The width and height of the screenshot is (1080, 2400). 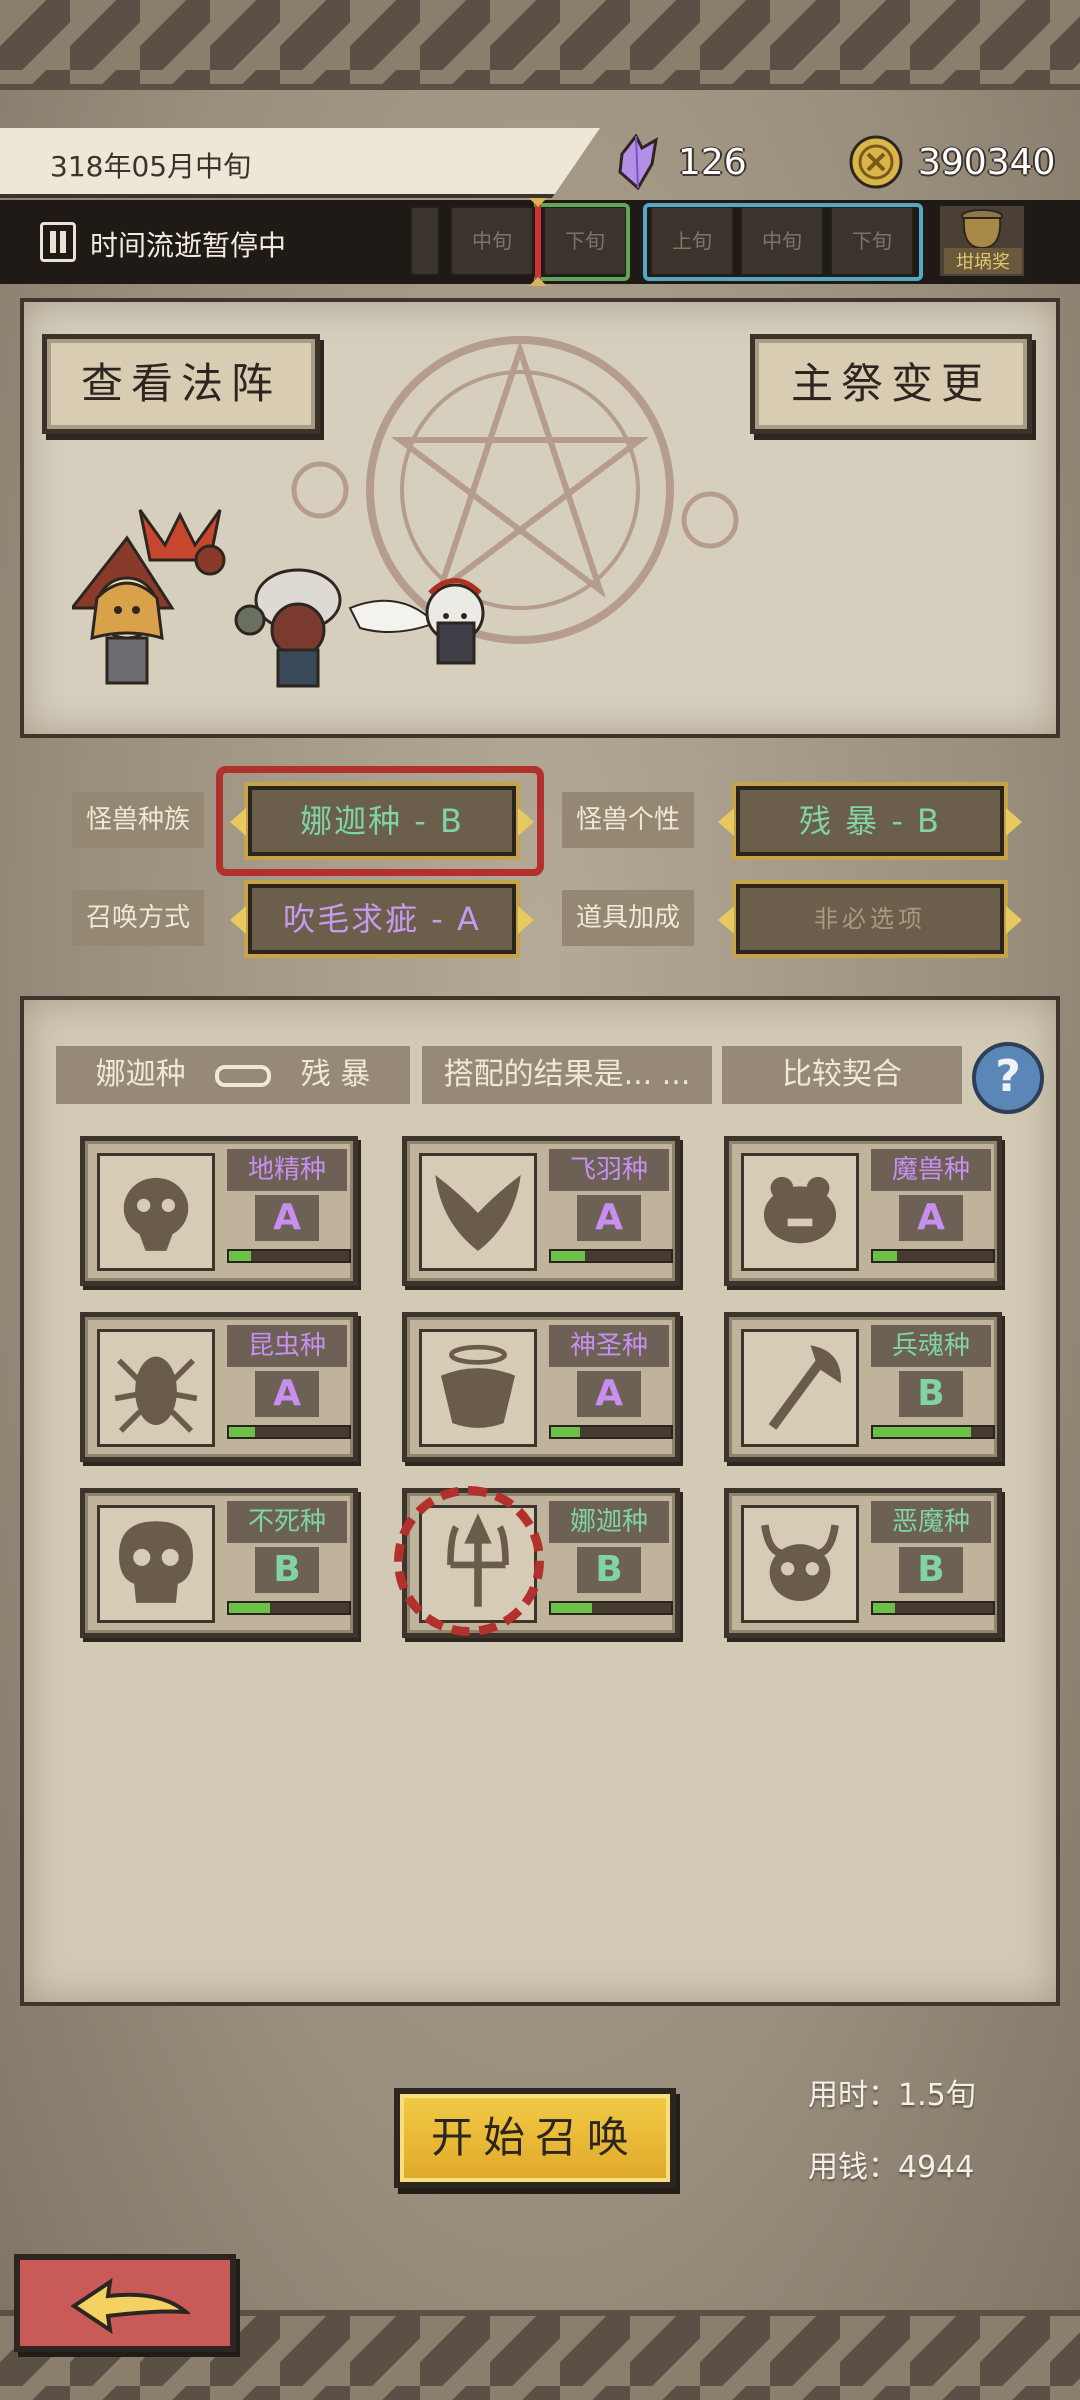 I want to click on method-value: 吹毛求疵 - A, so click(x=382, y=919).